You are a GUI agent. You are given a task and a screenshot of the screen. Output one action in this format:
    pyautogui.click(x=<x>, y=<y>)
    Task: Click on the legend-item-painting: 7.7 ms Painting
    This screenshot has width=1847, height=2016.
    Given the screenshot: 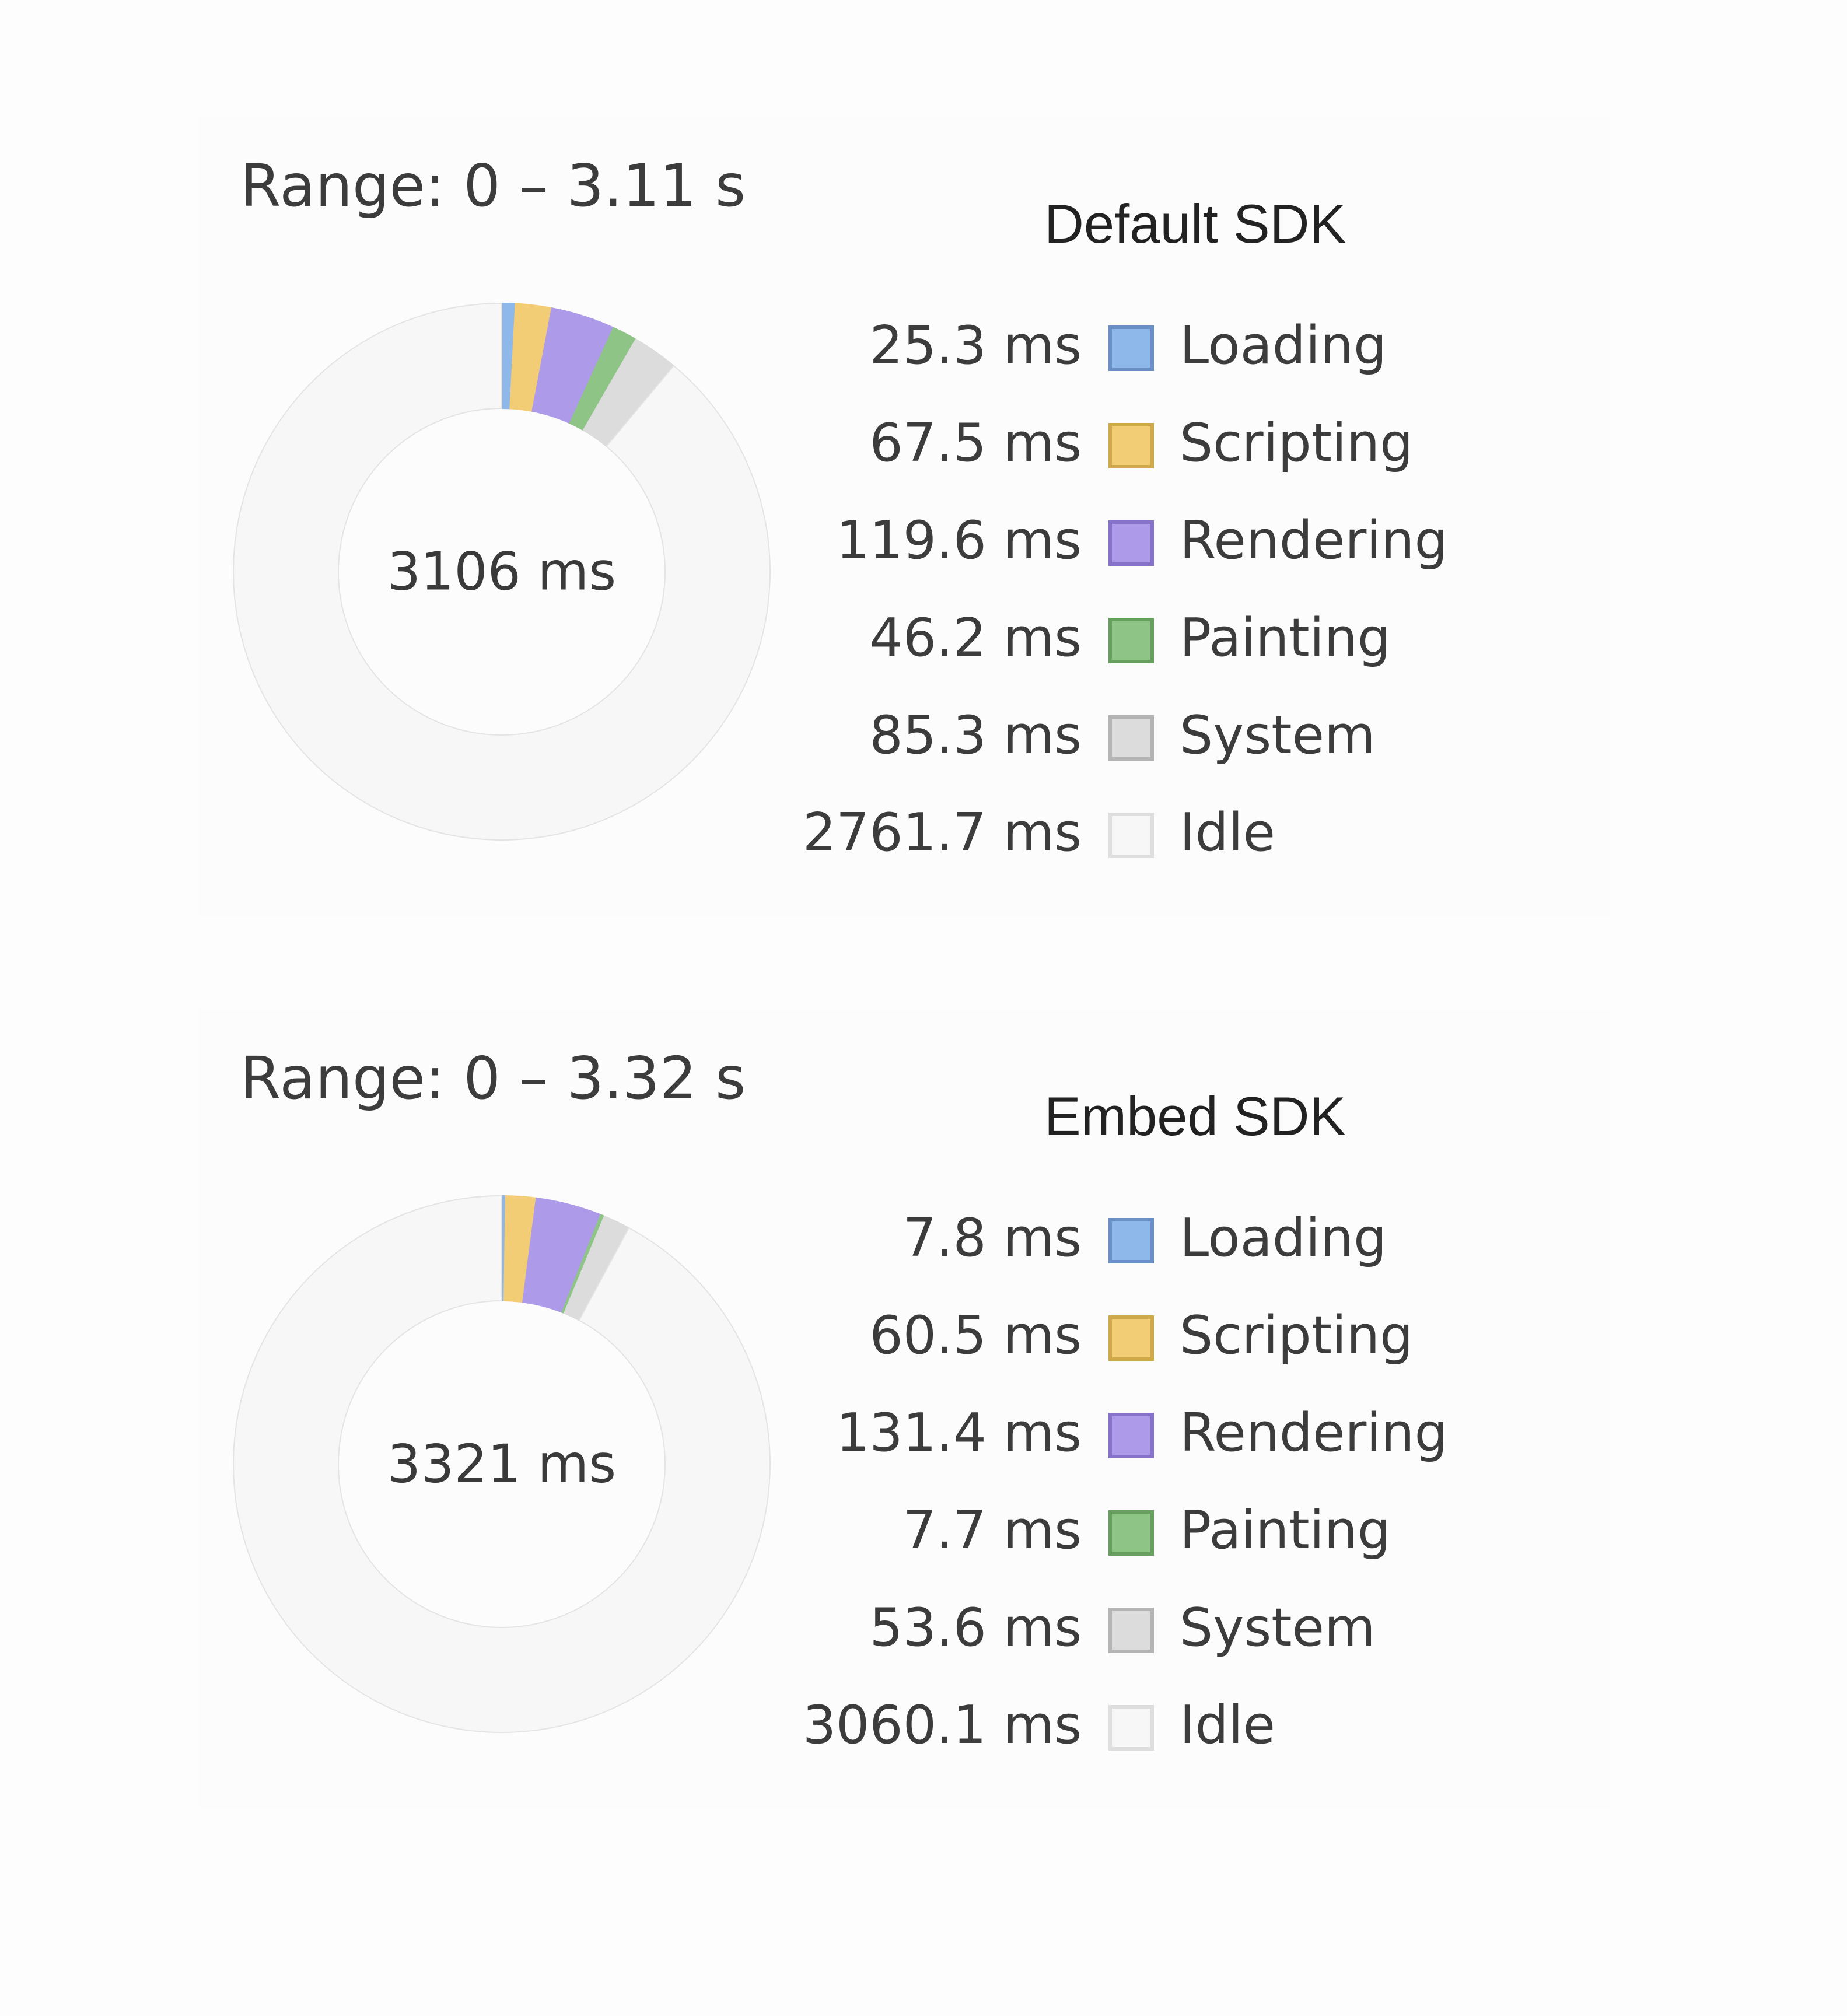 What is the action you would take?
    pyautogui.click(x=1213, y=1537)
    